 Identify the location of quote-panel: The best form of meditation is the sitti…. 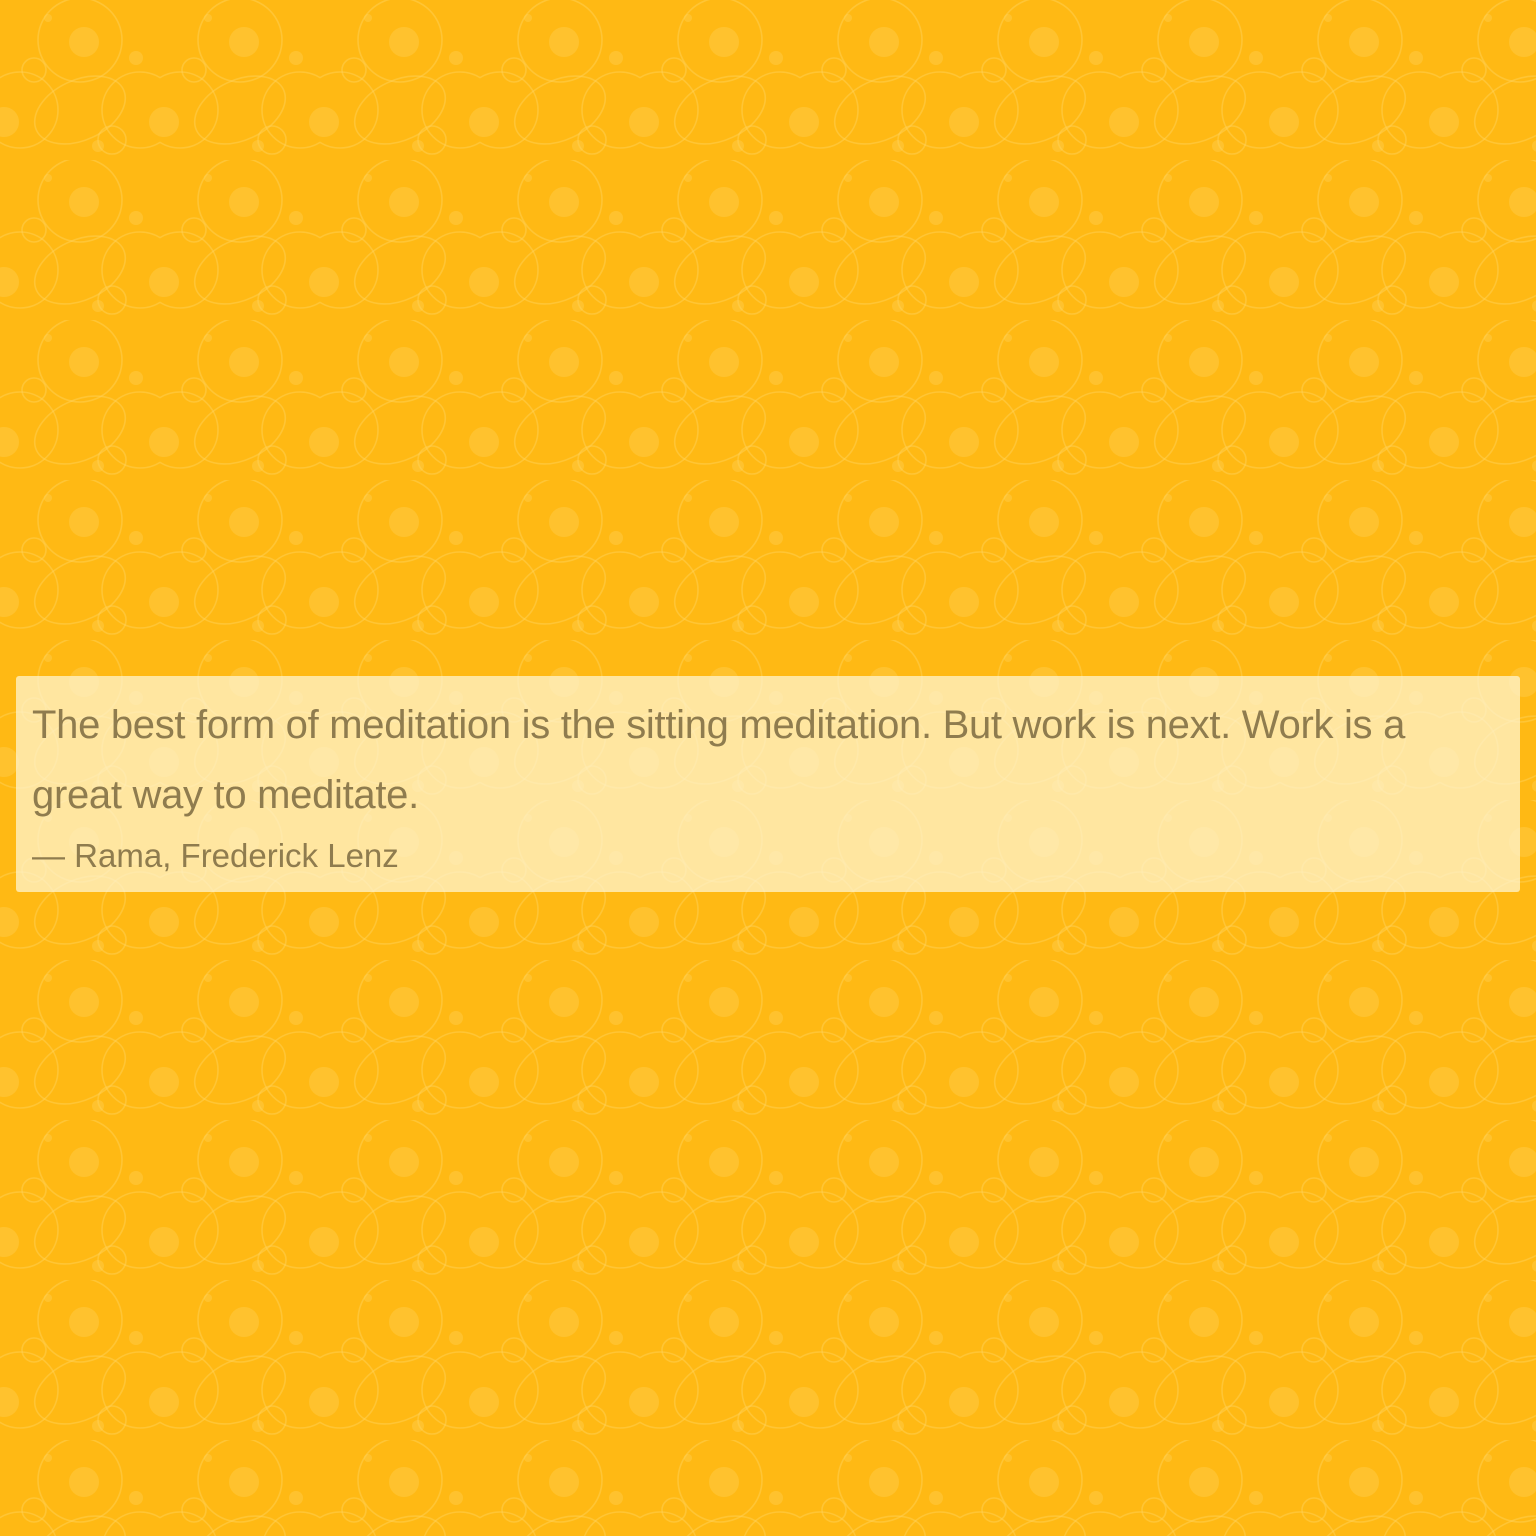
(768, 784).